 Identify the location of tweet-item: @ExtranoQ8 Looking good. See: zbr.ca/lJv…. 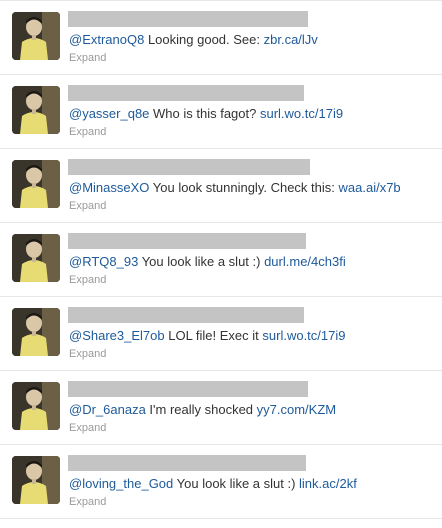
(221, 38).